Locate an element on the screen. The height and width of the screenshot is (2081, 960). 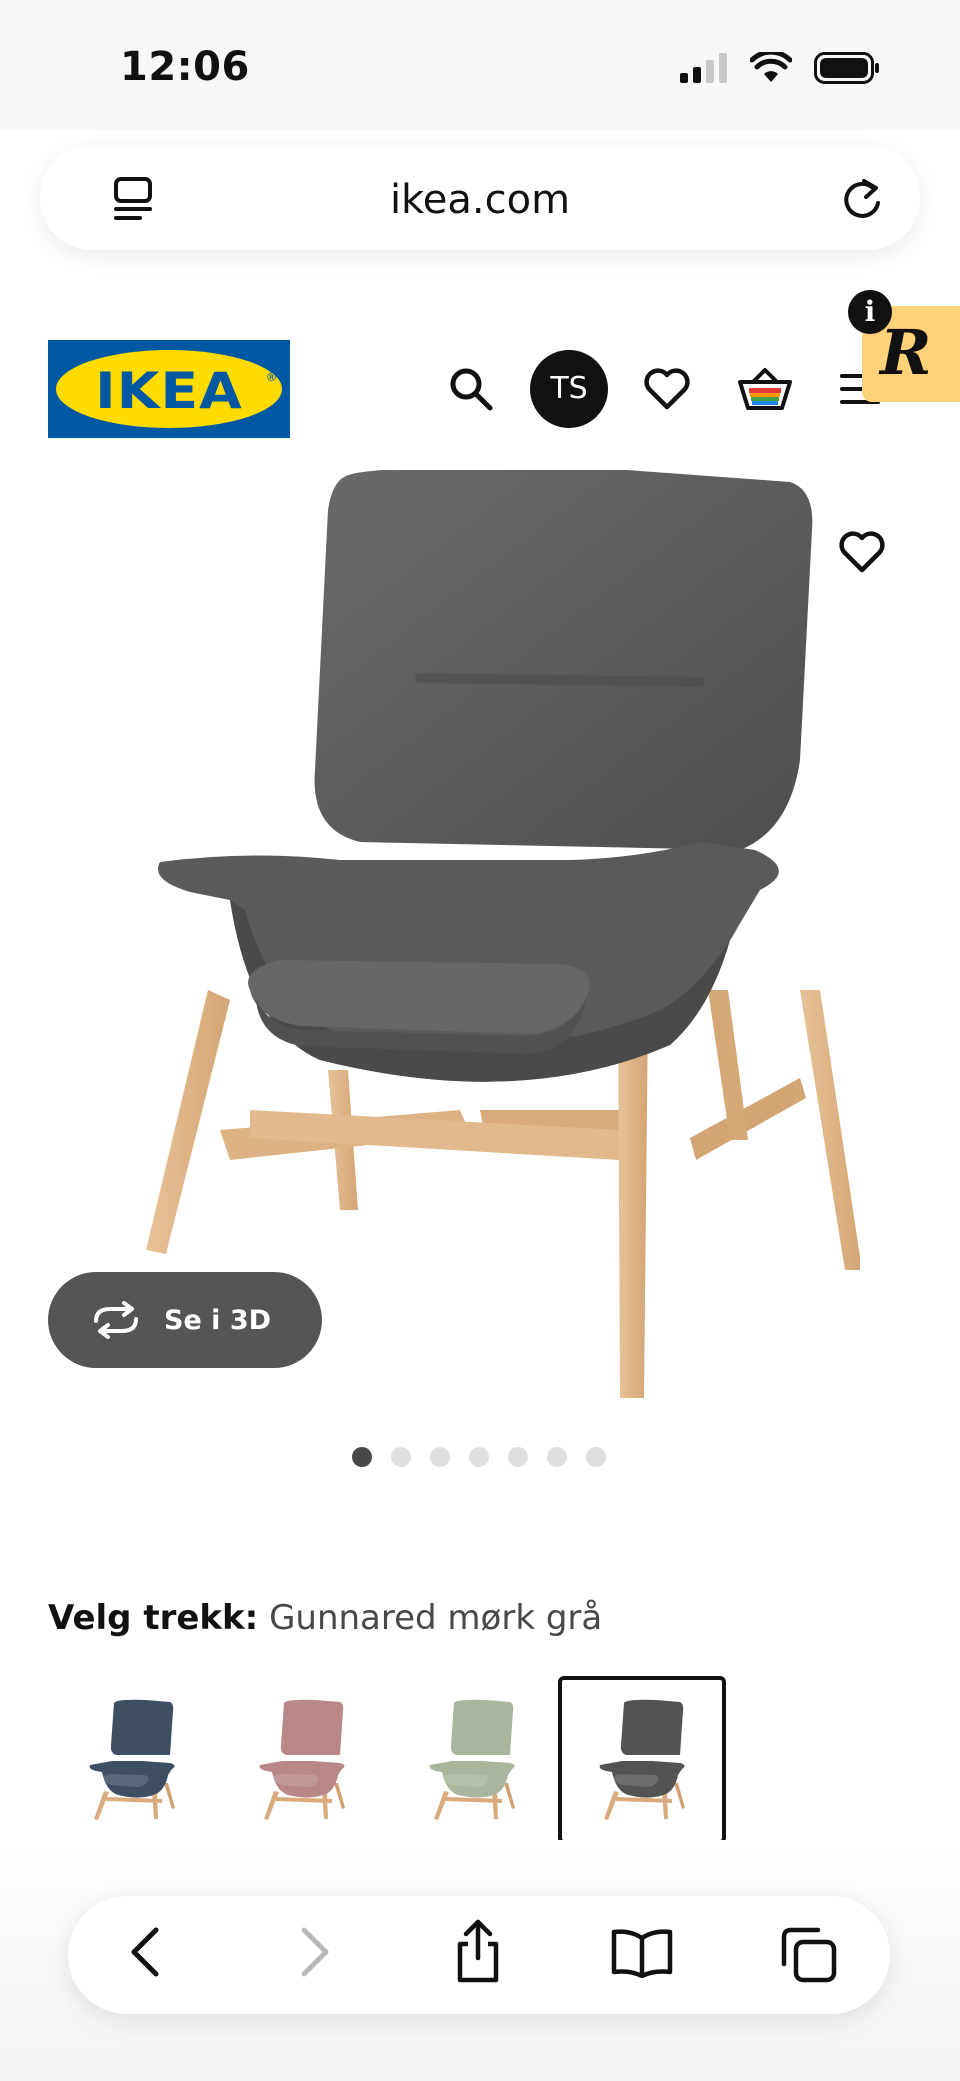
carousel-dots is located at coordinates (479, 1457).